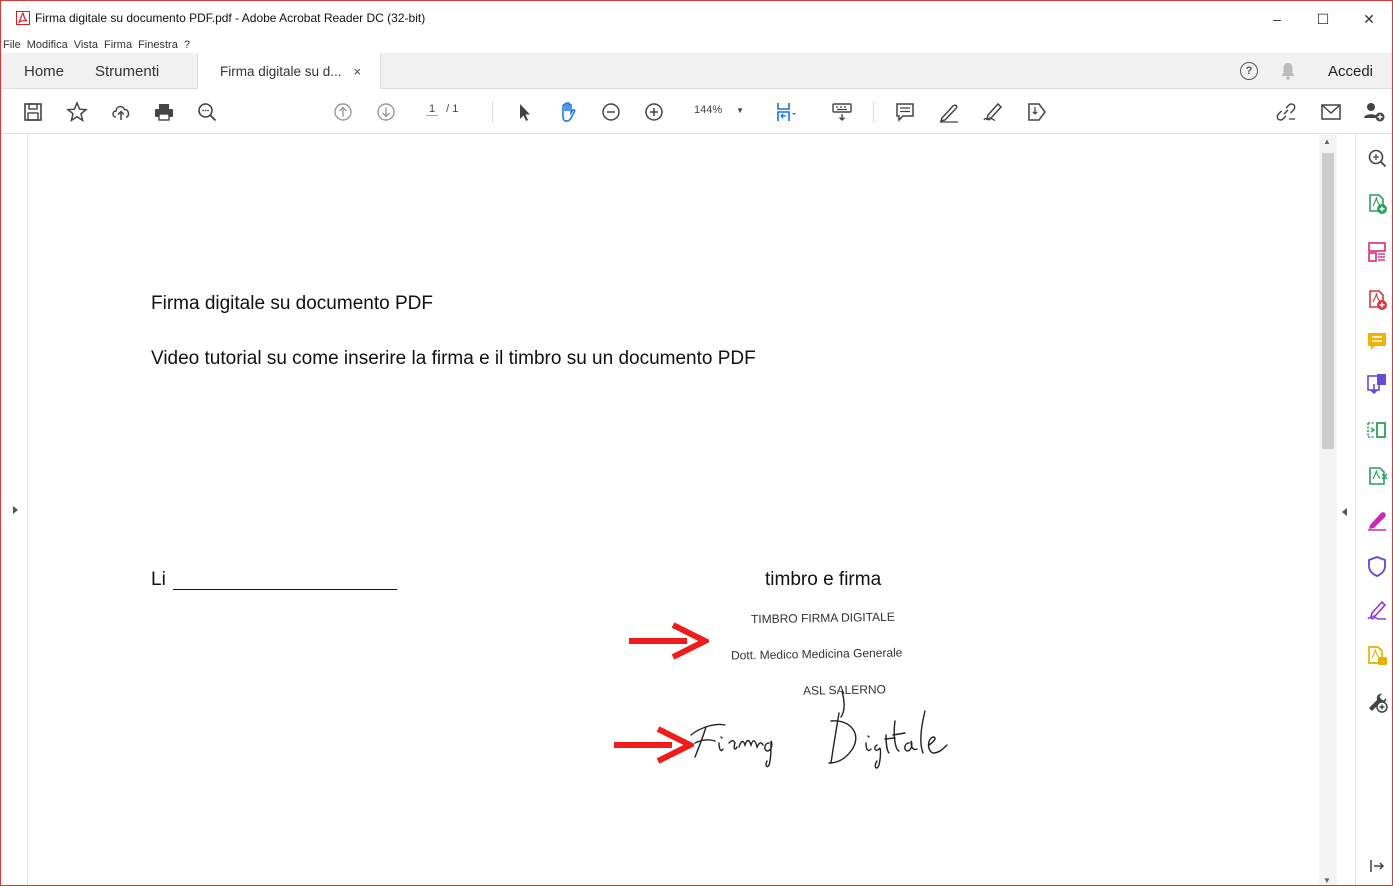 Image resolution: width=1393 pixels, height=886 pixels. I want to click on toolbar: 1 / 1 144% ▼, so click(696, 111).